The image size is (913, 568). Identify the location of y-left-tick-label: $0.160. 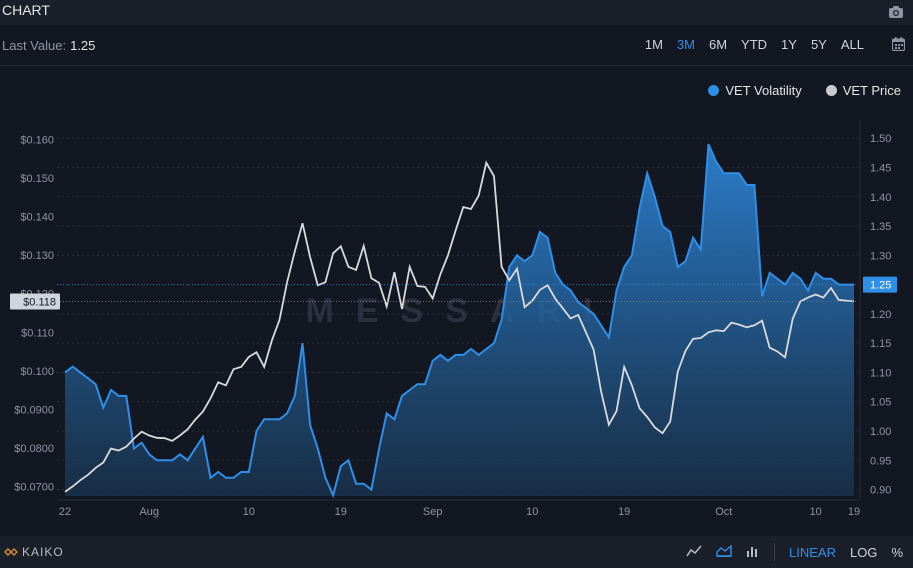
(37, 141).